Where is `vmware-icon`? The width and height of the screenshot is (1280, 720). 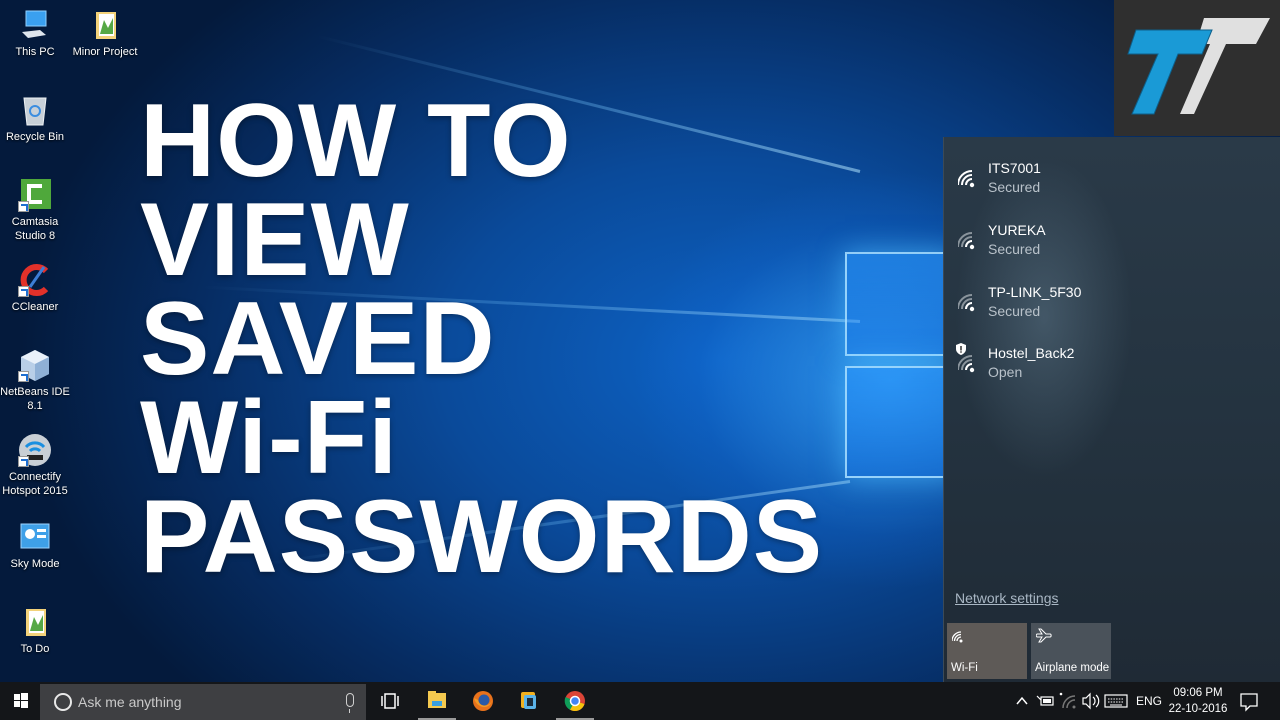 vmware-icon is located at coordinates (528, 700).